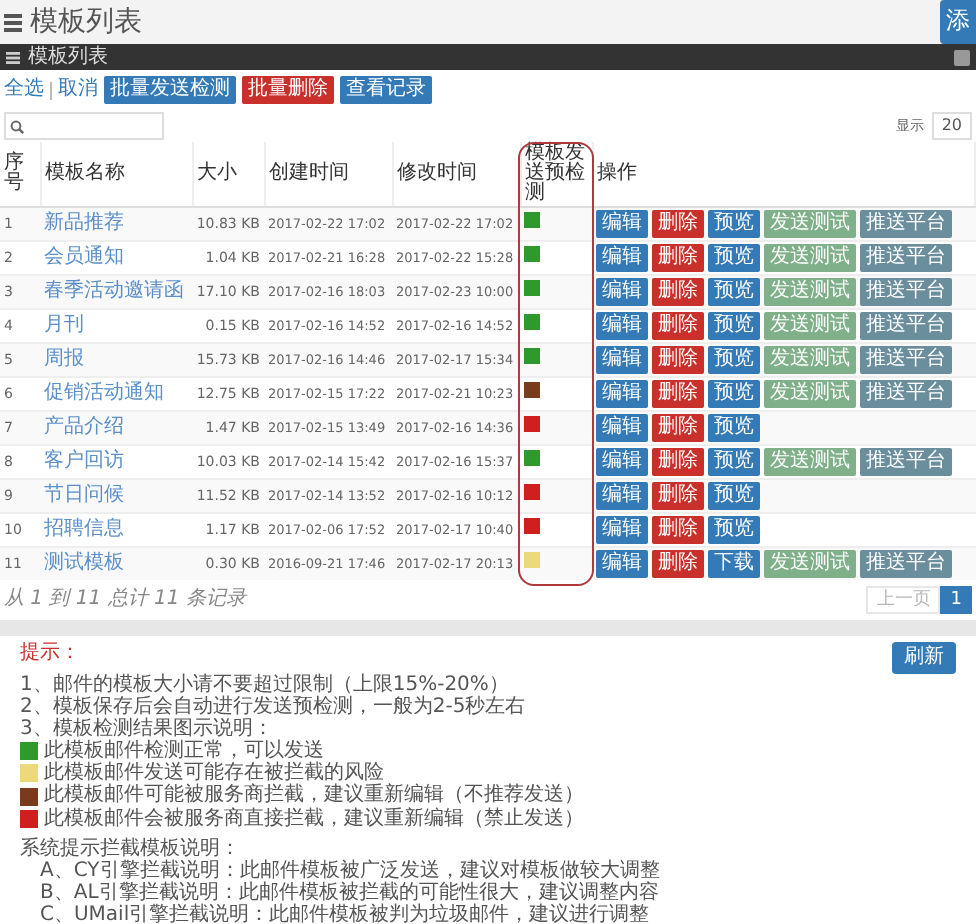 This screenshot has width=976, height=924. Describe the element at coordinates (104, 393) in the screenshot. I see `template-name-link: 促销活动通知` at that location.